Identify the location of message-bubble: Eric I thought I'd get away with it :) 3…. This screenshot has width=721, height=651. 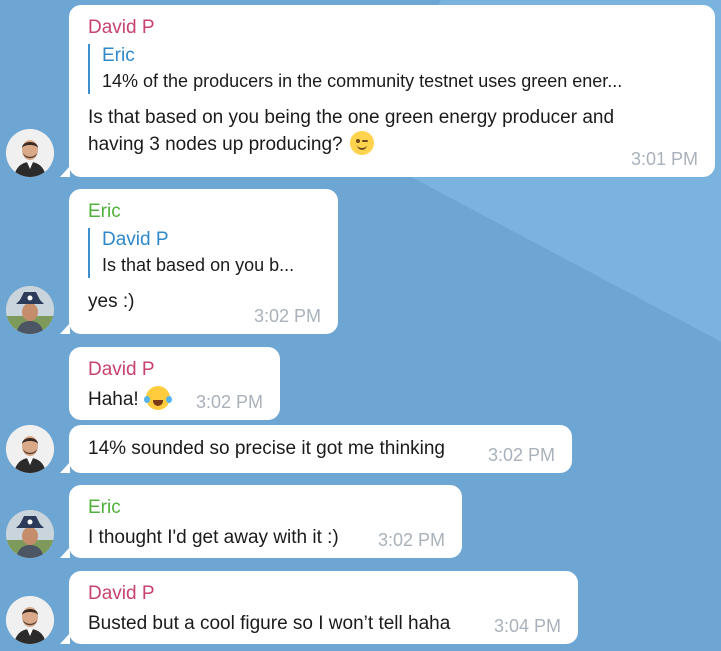
(261, 521).